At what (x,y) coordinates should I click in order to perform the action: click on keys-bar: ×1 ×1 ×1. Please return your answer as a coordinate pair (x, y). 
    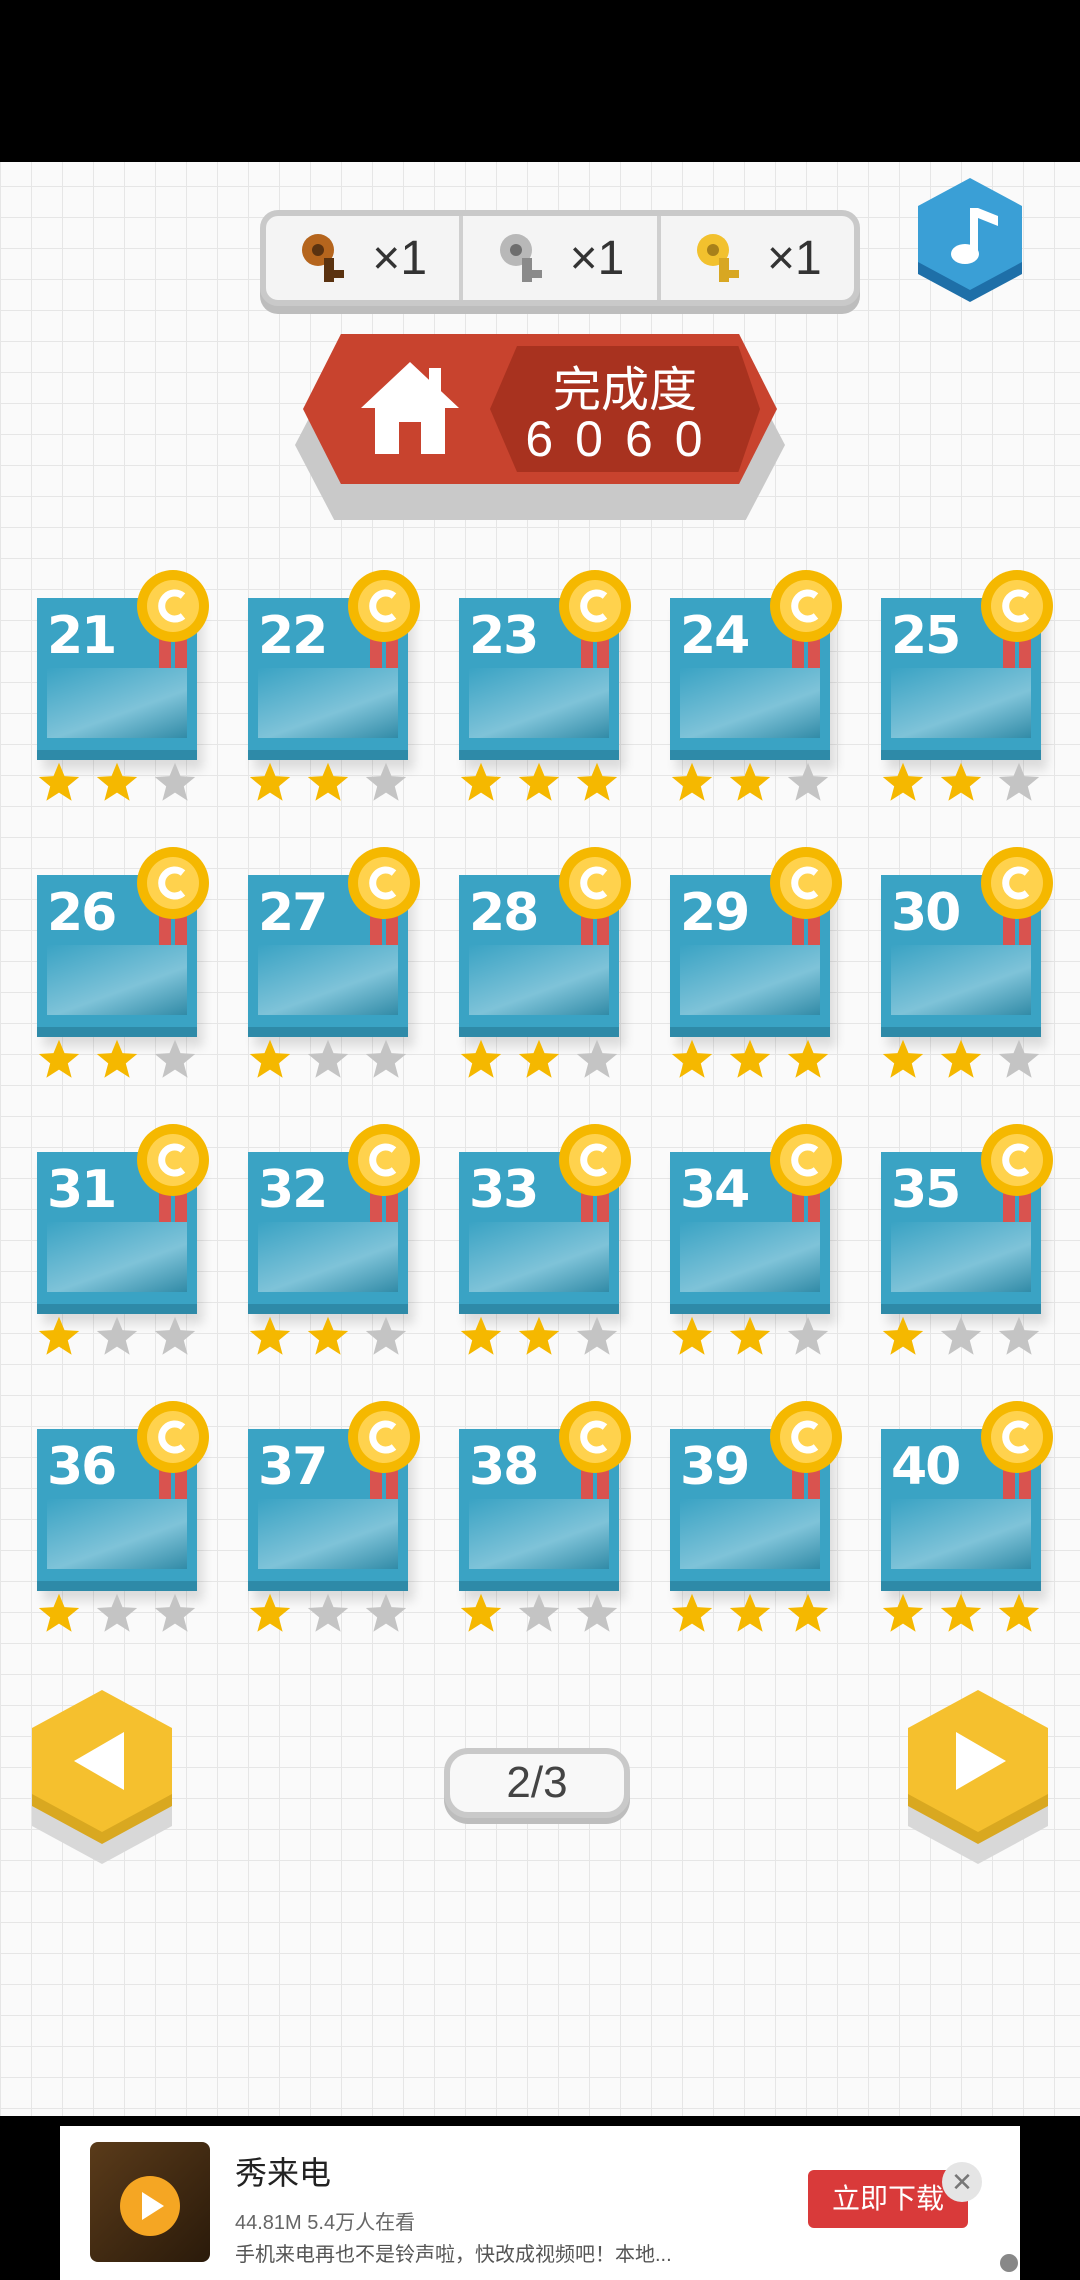
    Looking at the image, I should click on (560, 258).